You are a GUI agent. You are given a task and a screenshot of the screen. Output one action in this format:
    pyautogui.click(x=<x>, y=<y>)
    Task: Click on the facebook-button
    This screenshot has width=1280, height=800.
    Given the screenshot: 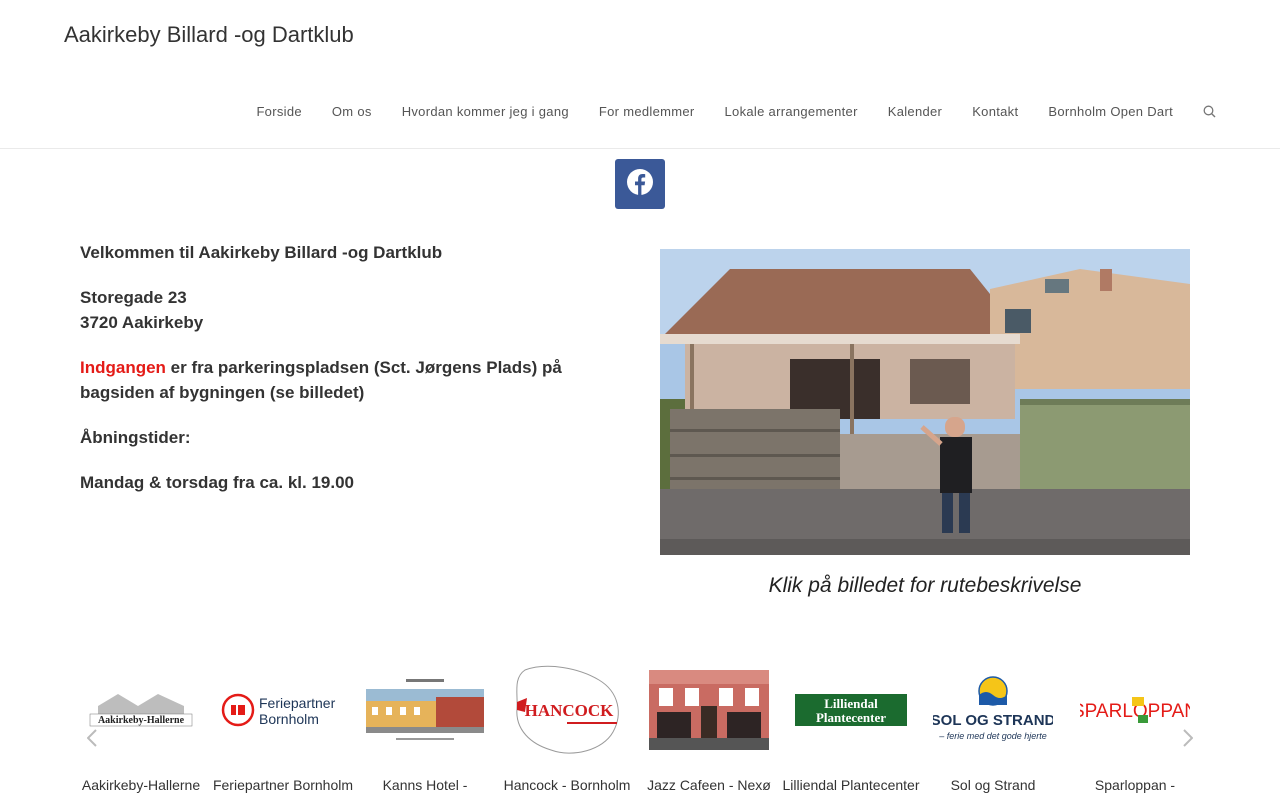 What is the action you would take?
    pyautogui.click(x=640, y=184)
    